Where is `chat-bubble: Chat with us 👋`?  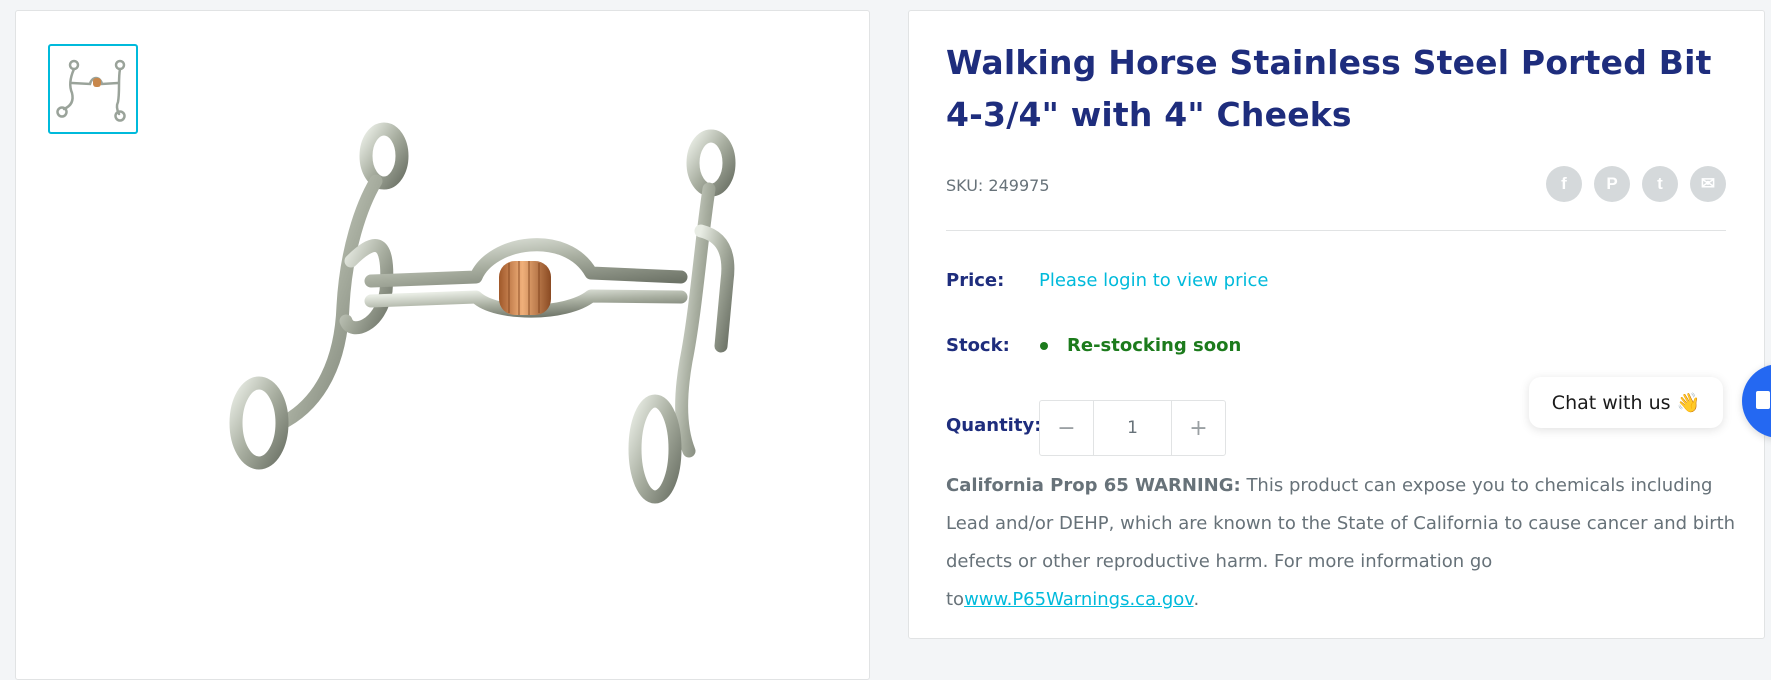 chat-bubble: Chat with us 👋 is located at coordinates (1626, 402).